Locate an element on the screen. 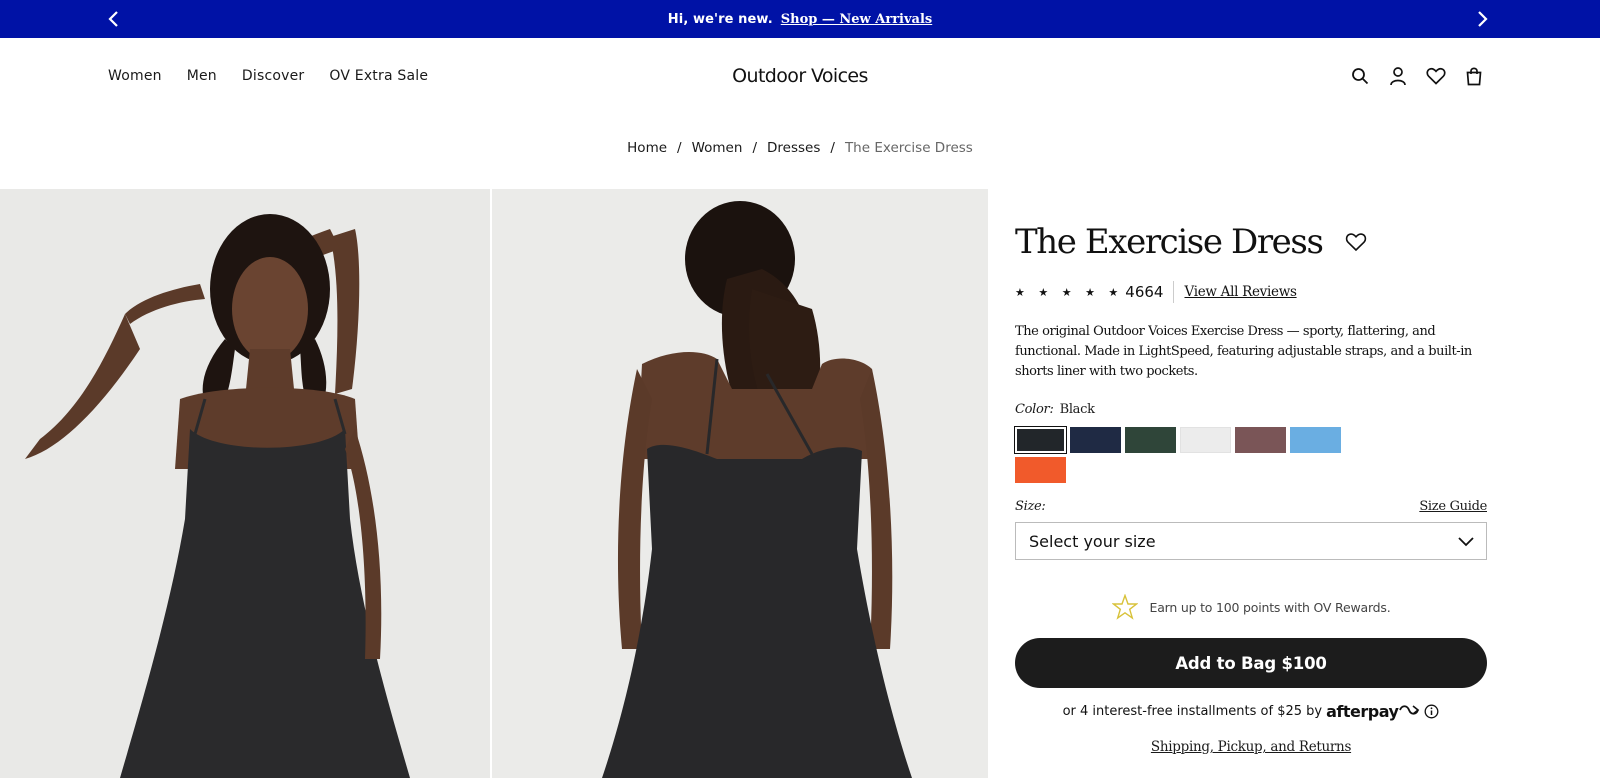  size-guide-link: Size Guide is located at coordinates (1453, 506).